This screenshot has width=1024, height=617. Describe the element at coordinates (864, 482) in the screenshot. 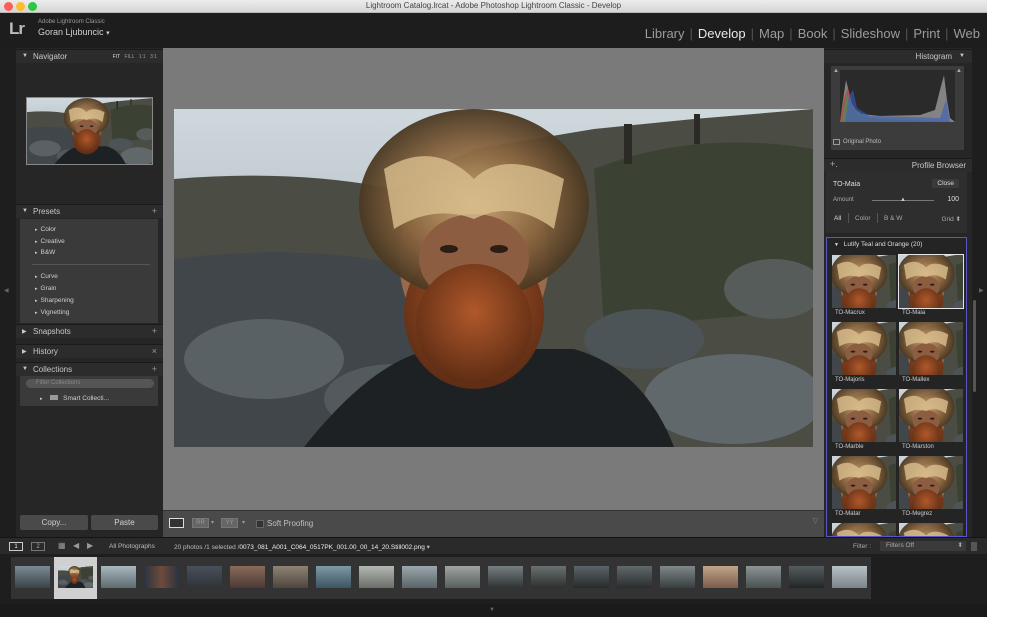

I see `profile-thumb-matar` at that location.